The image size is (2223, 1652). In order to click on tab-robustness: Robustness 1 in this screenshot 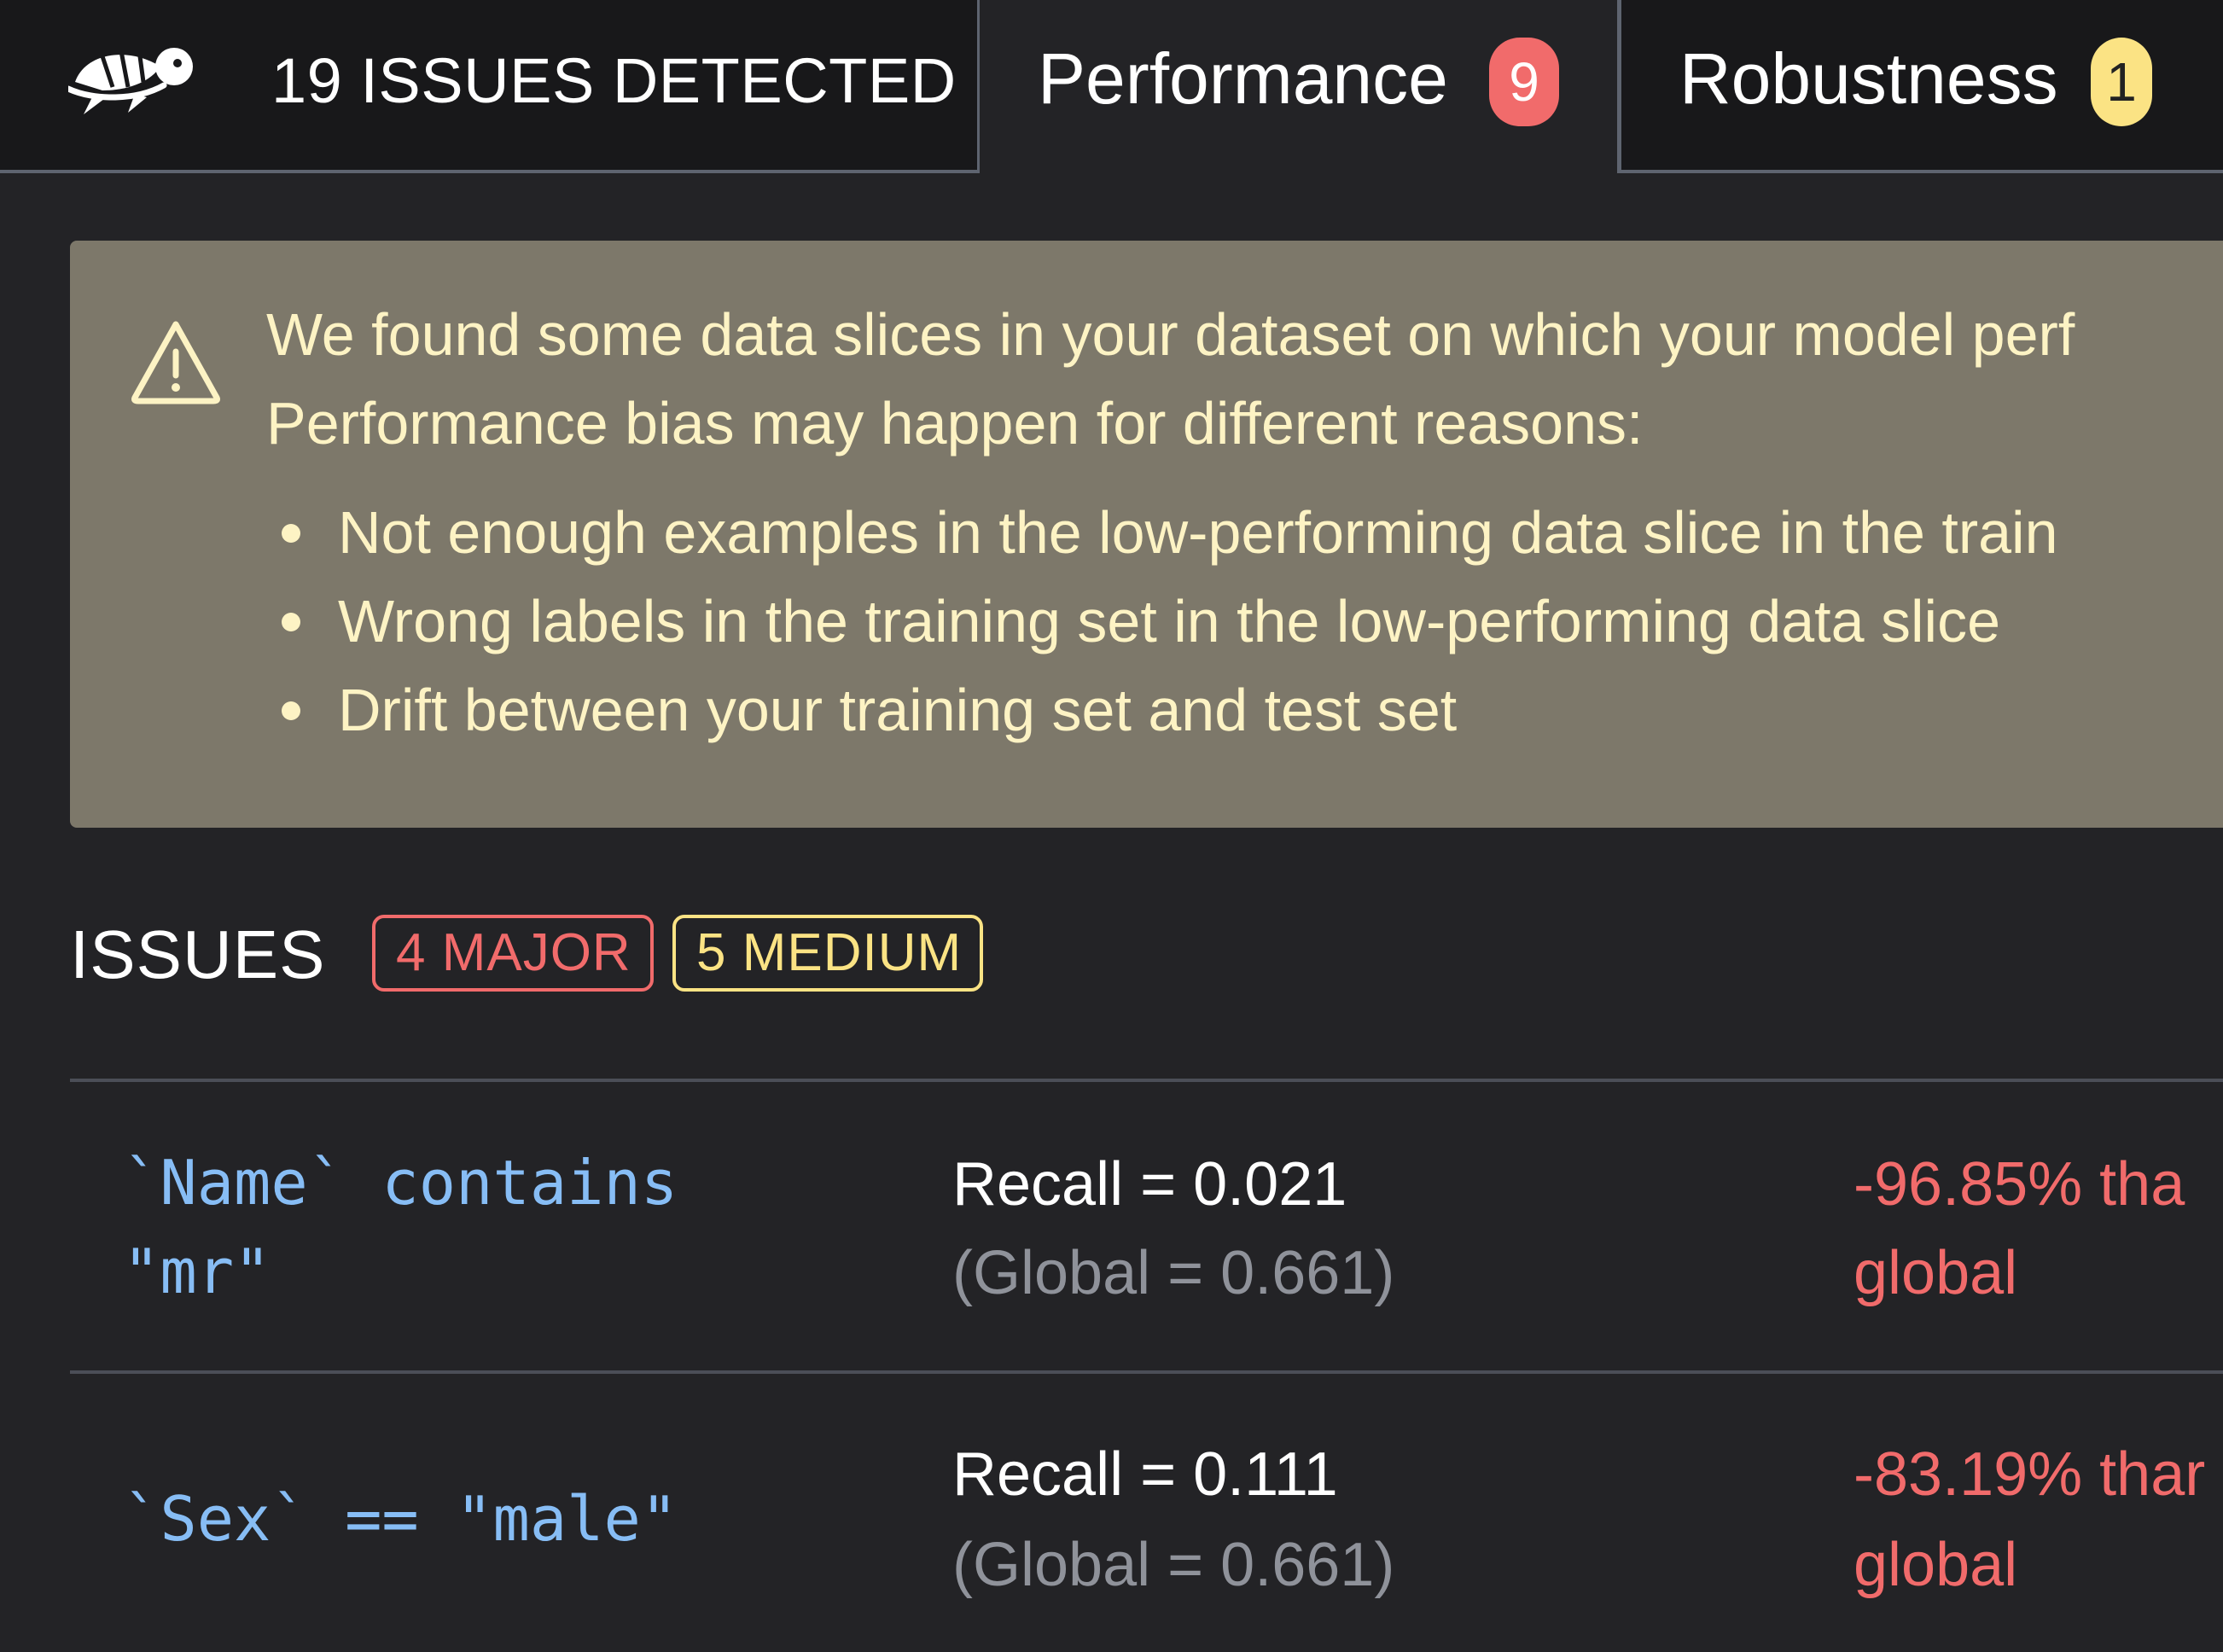, I will do `click(1920, 86)`.